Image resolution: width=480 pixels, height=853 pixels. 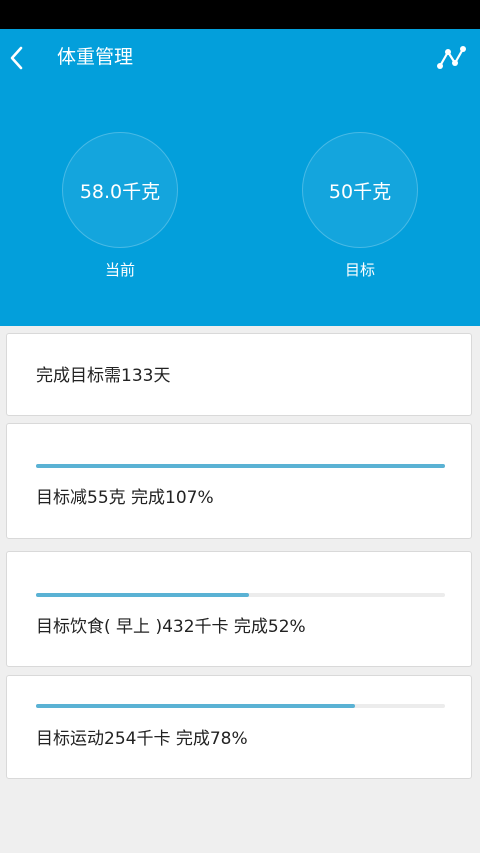 What do you see at coordinates (239, 374) in the screenshot?
I see `days-remaining-card: 完成目标需133天` at bounding box center [239, 374].